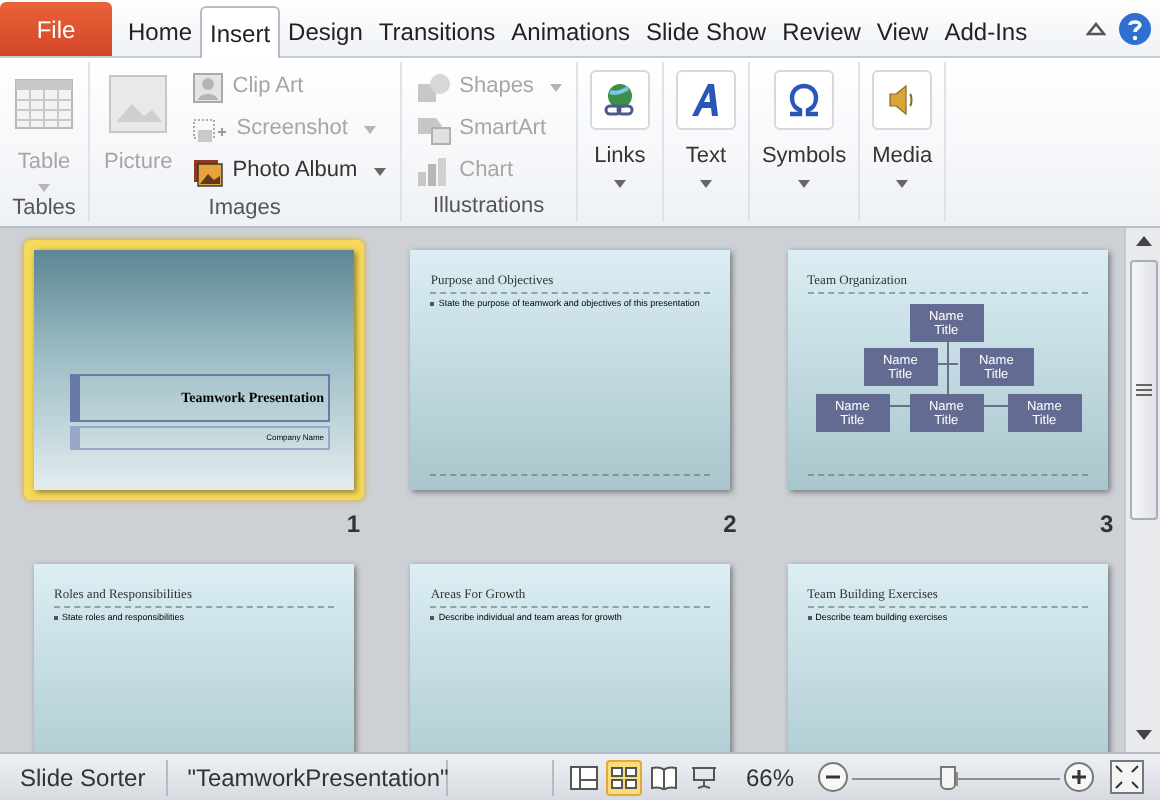  What do you see at coordinates (948, 777) in the screenshot?
I see `zoom-thumb` at bounding box center [948, 777].